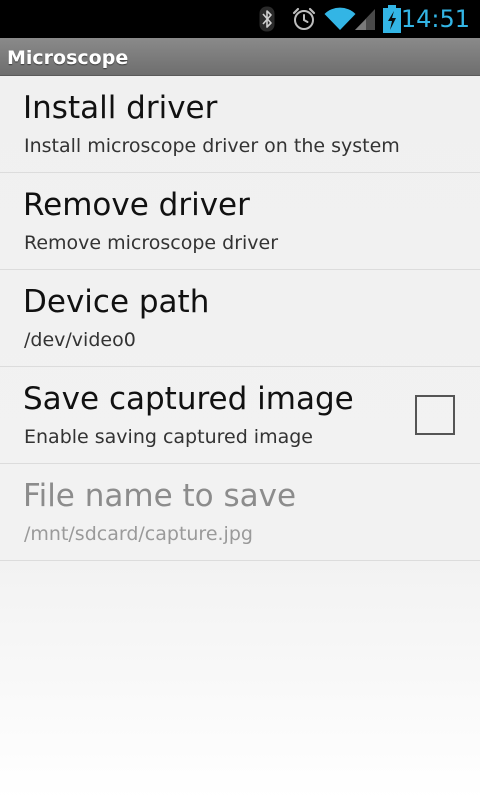 This screenshot has height=800, width=480. I want to click on status-clock: 14:51, so click(435, 19).